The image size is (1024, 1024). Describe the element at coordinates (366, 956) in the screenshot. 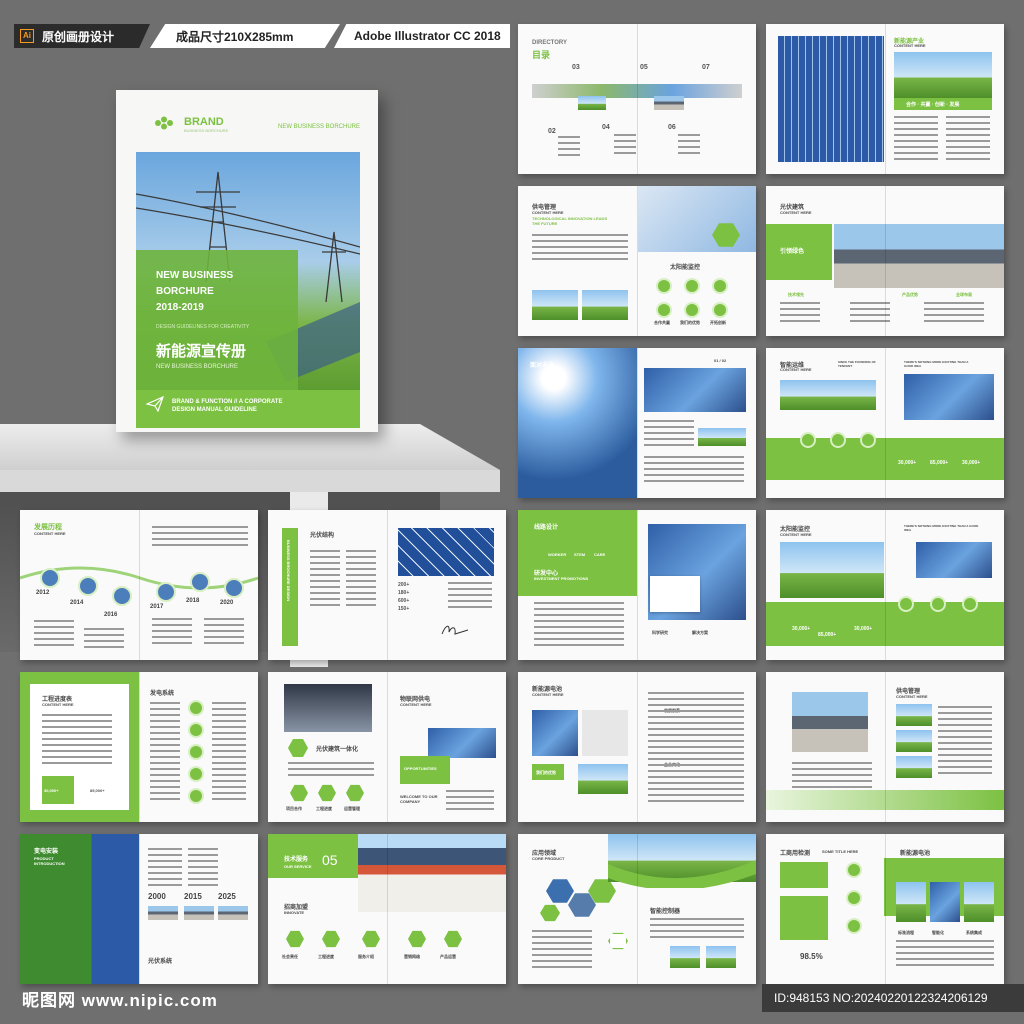

I see `feature-label: 服务介绍` at that location.